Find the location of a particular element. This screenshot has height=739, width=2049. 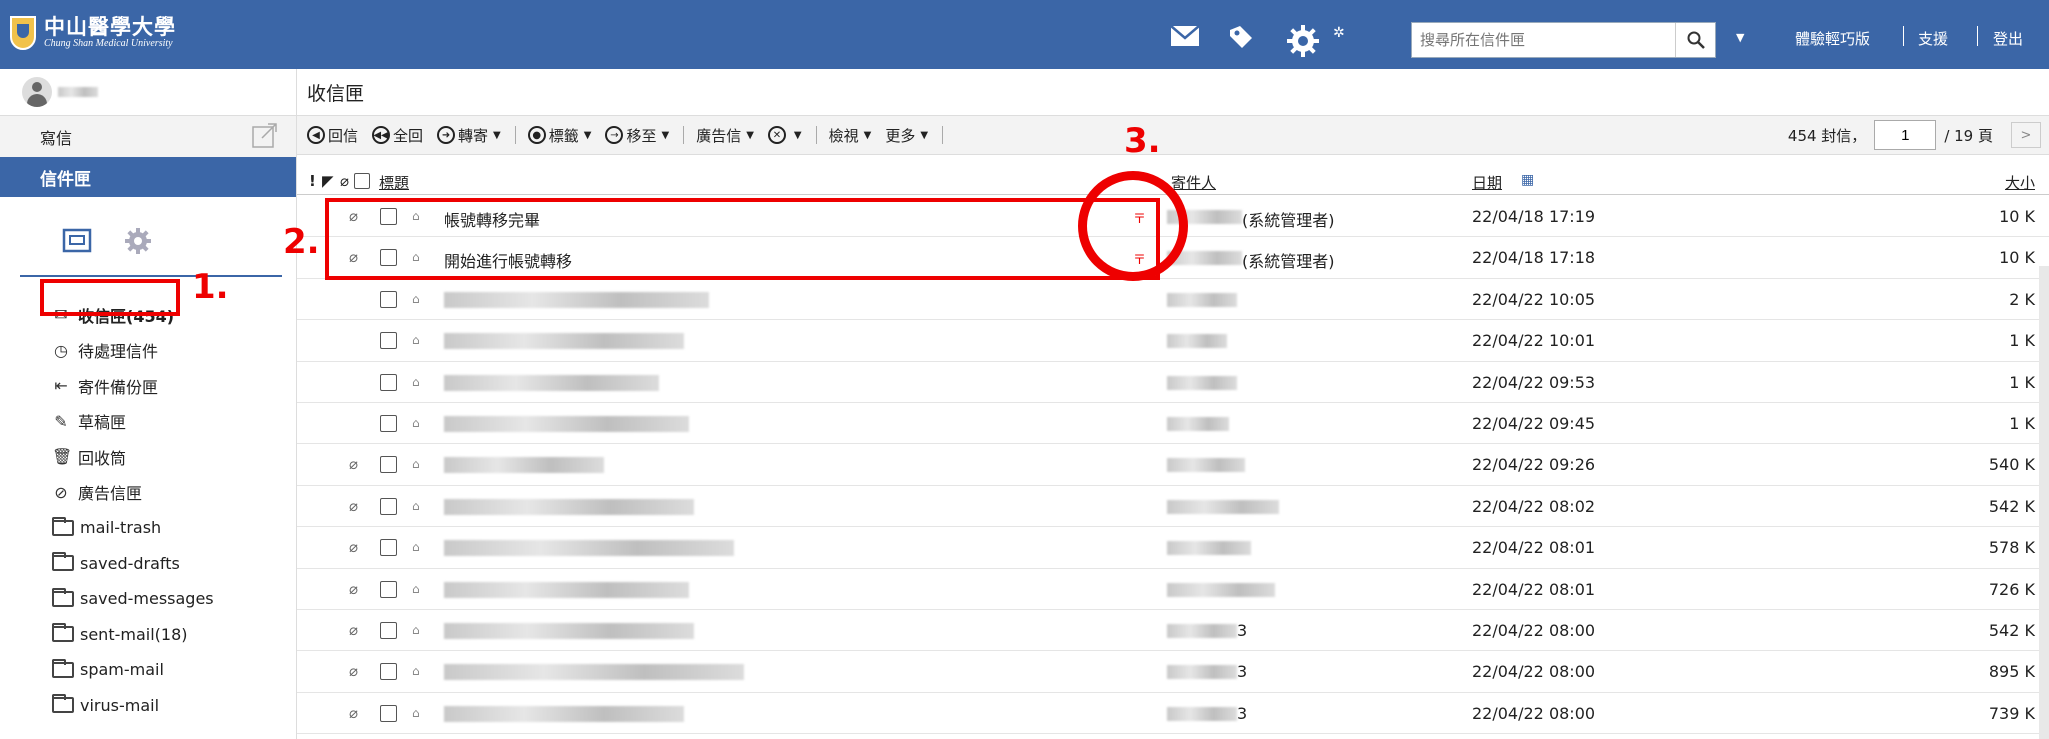

lite-version-link: 體驗輕巧版 is located at coordinates (1832, 38).